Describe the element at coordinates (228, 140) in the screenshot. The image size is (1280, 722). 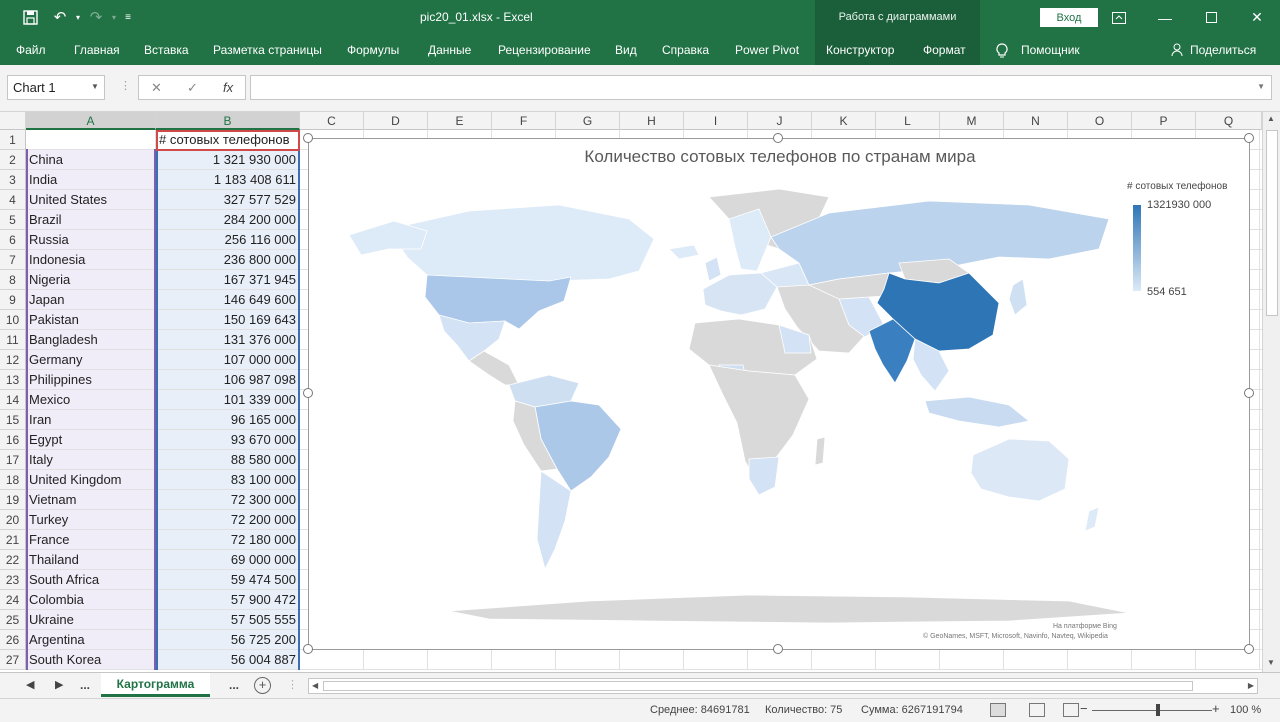
I see `cell-header-b1: # сотовых телефонов` at that location.